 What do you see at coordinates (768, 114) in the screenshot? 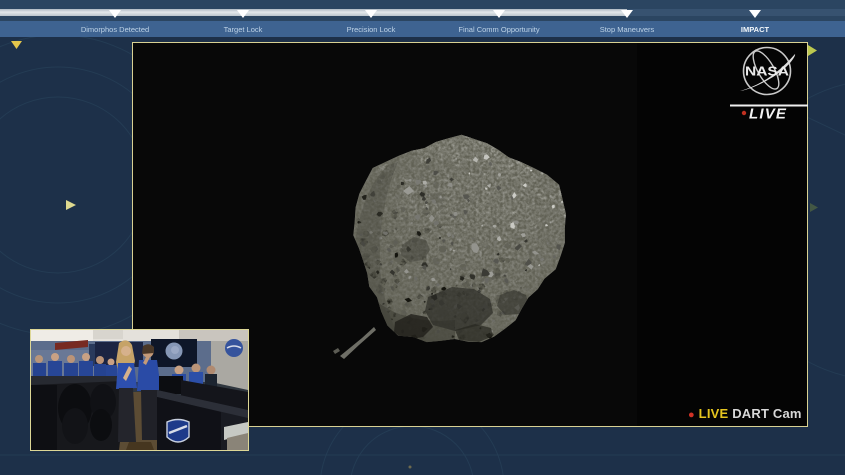
I see `svg-text: LIVE` at bounding box center [768, 114].